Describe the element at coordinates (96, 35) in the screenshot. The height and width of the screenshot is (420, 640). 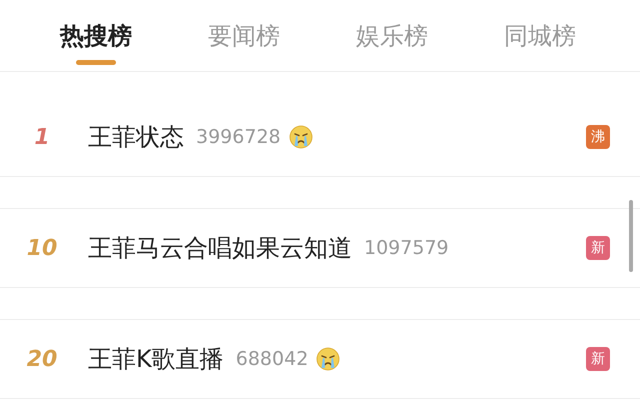
I see `tab: 热搜榜` at that location.